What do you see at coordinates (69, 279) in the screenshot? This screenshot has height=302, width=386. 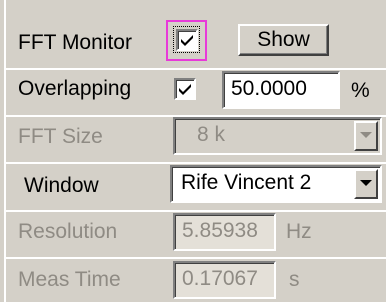 I see `meas-time-label: Meas Time` at bounding box center [69, 279].